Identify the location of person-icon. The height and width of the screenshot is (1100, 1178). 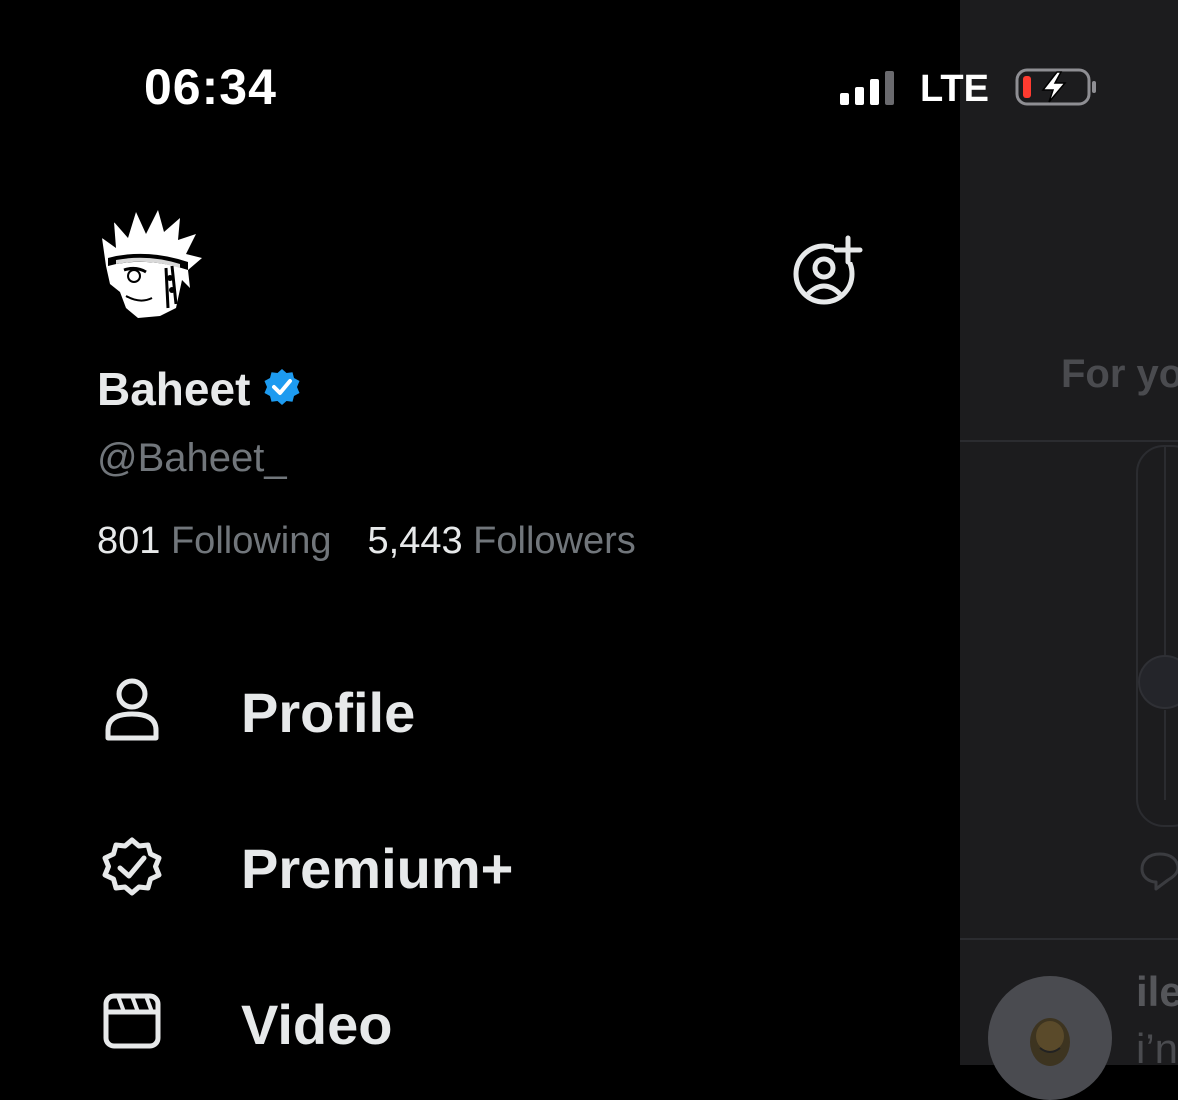
(132, 708).